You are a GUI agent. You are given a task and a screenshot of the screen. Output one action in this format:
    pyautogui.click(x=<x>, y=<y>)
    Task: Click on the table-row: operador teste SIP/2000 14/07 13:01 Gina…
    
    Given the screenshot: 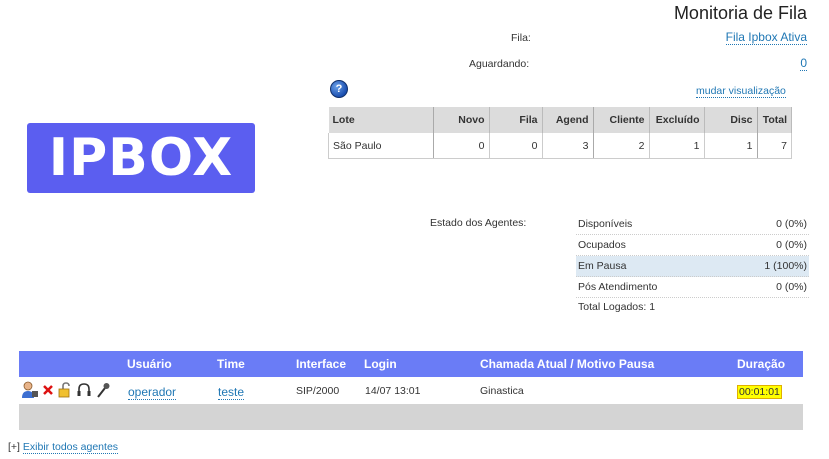 What is the action you would take?
    pyautogui.click(x=411, y=391)
    